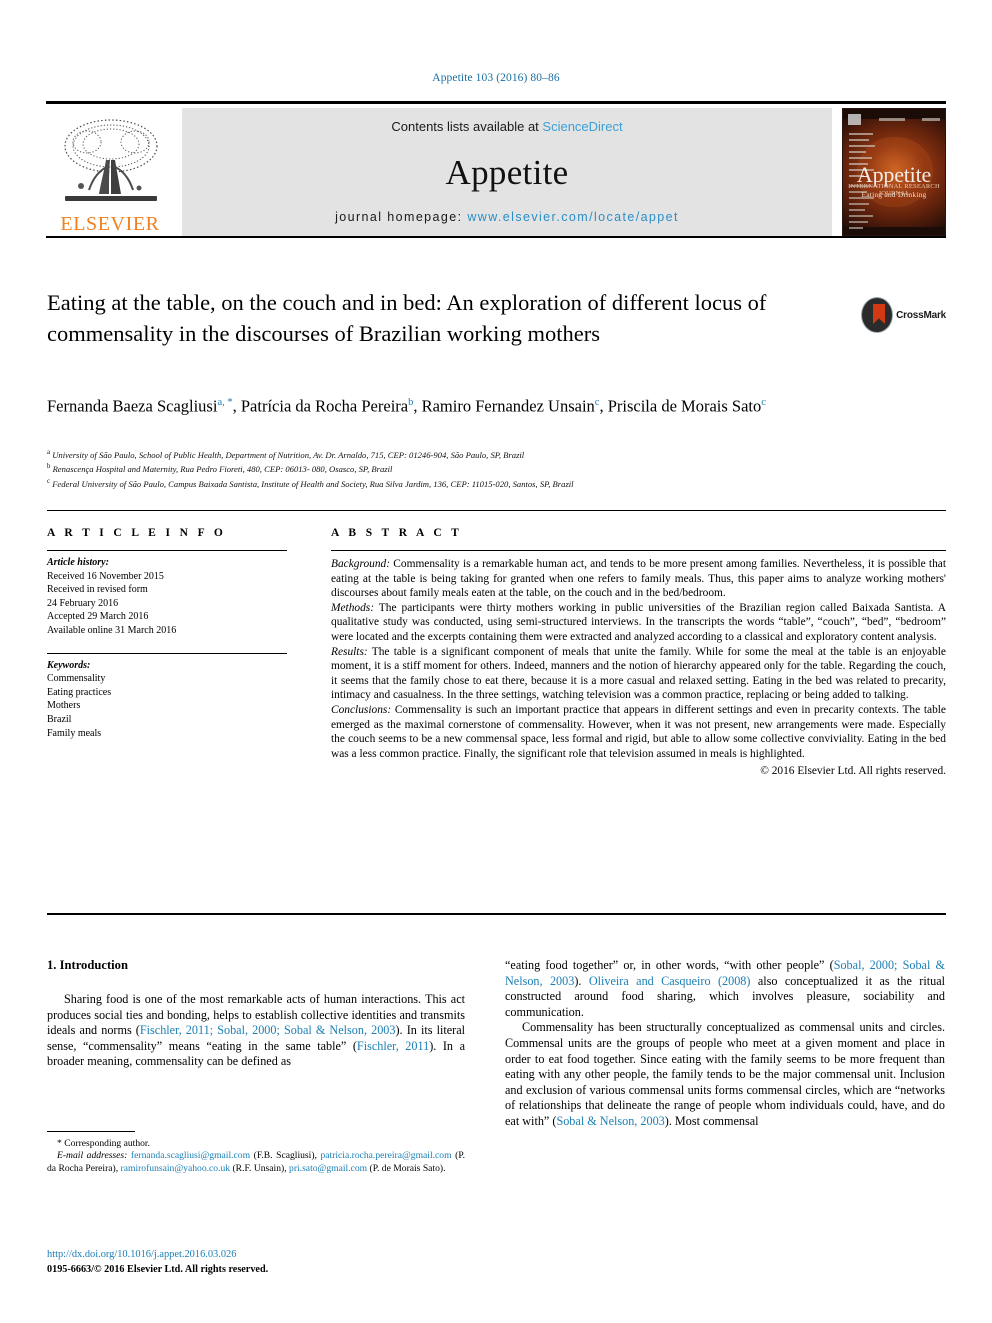  Describe the element at coordinates (401, 217) in the screenshot. I see `homepage-prefix: journal homepage:` at that location.